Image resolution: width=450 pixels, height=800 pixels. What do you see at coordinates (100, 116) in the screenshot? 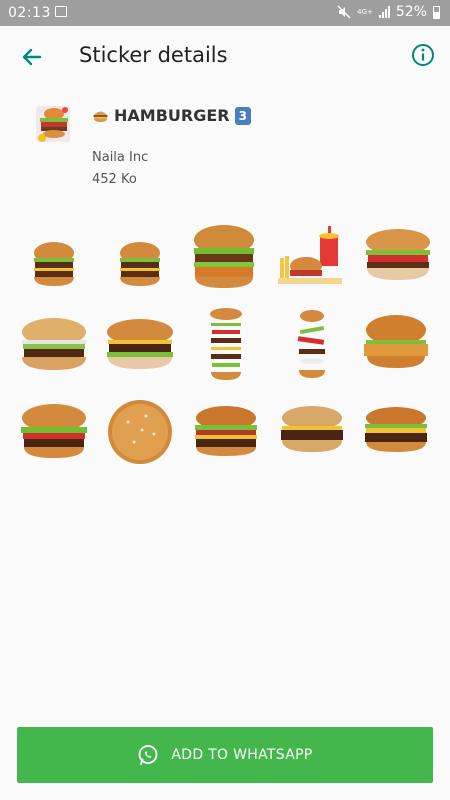
I see `hamburger-emoji-icon` at bounding box center [100, 116].